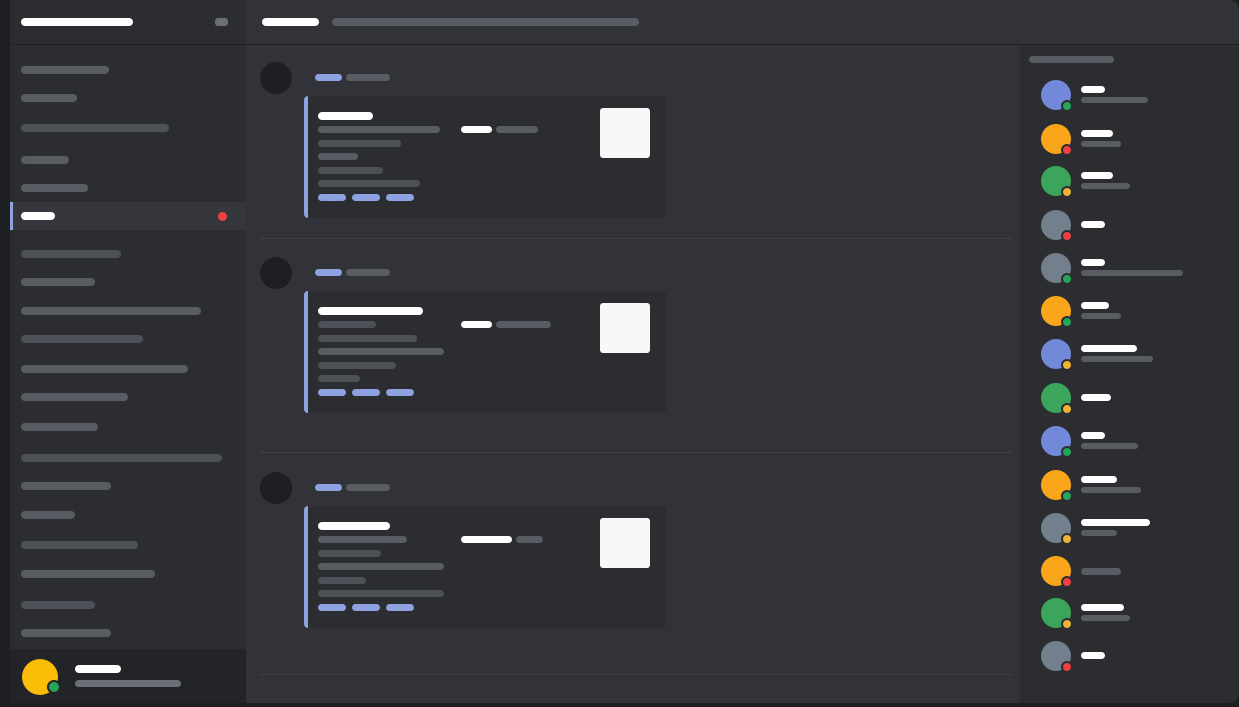 This screenshot has width=1239, height=707. I want to click on user-tag-placeholder, so click(128, 683).